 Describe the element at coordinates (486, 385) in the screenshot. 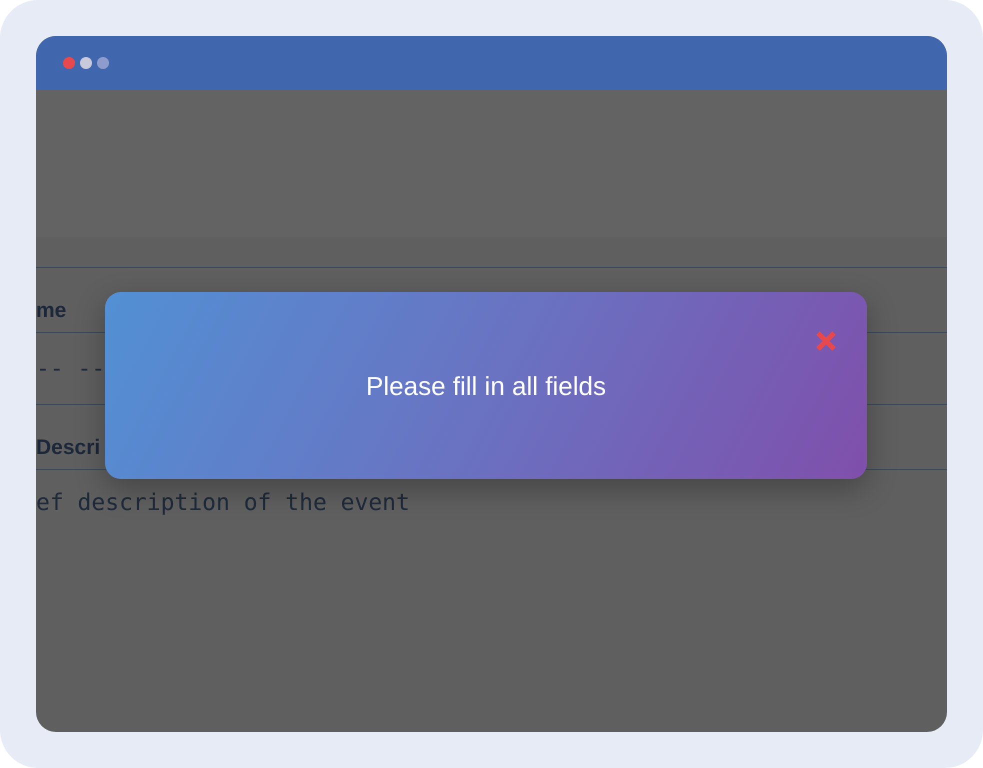

I see `toast-message: Please fill in all fields` at that location.